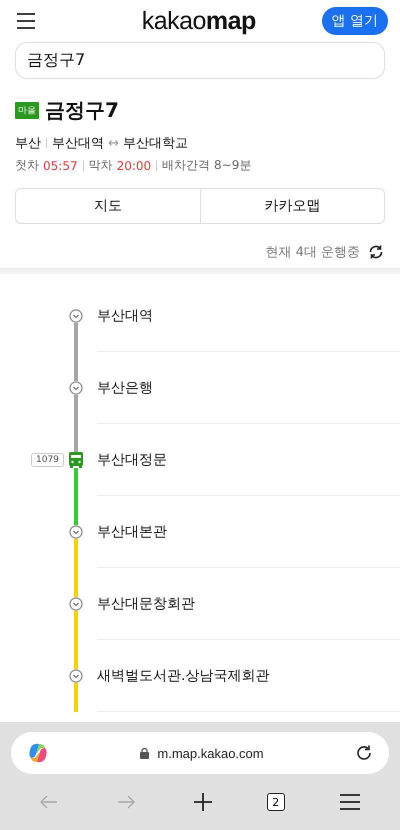  I want to click on last-bus-time: 20:00, so click(134, 165).